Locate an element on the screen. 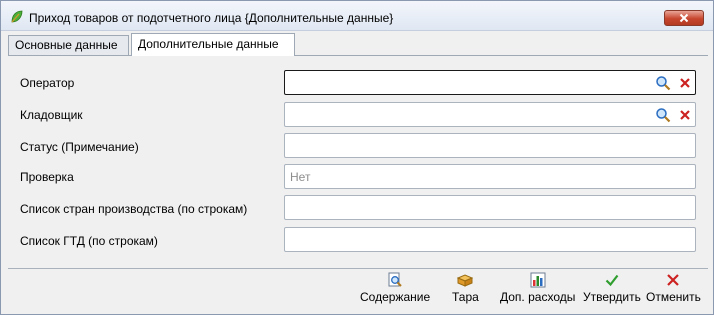 The image size is (714, 315). status-label: Статус (Примечание) is located at coordinates (79, 147).